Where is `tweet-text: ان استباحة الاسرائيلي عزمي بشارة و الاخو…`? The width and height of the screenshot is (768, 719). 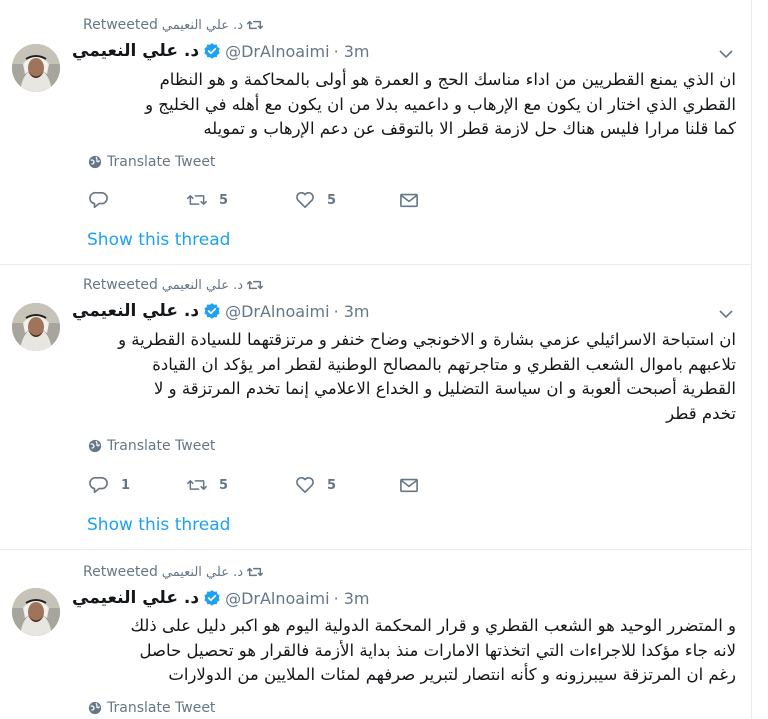 tweet-text: ان استباحة الاسرائيلي عزمي بشارة و الاخو… is located at coordinates (404, 377).